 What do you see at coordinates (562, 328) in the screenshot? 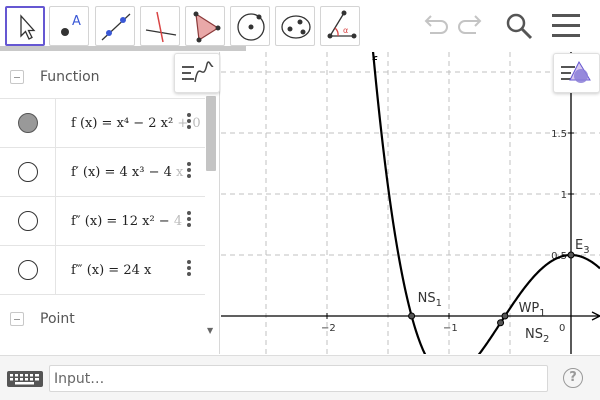
I see `x-tick-label: 0` at bounding box center [562, 328].